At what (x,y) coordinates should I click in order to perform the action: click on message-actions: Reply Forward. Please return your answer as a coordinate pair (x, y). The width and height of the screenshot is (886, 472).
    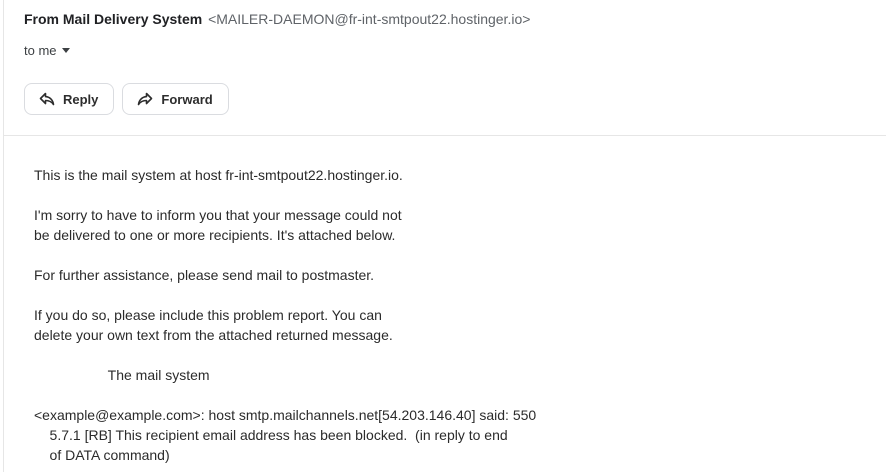
    Looking at the image, I should click on (126, 99).